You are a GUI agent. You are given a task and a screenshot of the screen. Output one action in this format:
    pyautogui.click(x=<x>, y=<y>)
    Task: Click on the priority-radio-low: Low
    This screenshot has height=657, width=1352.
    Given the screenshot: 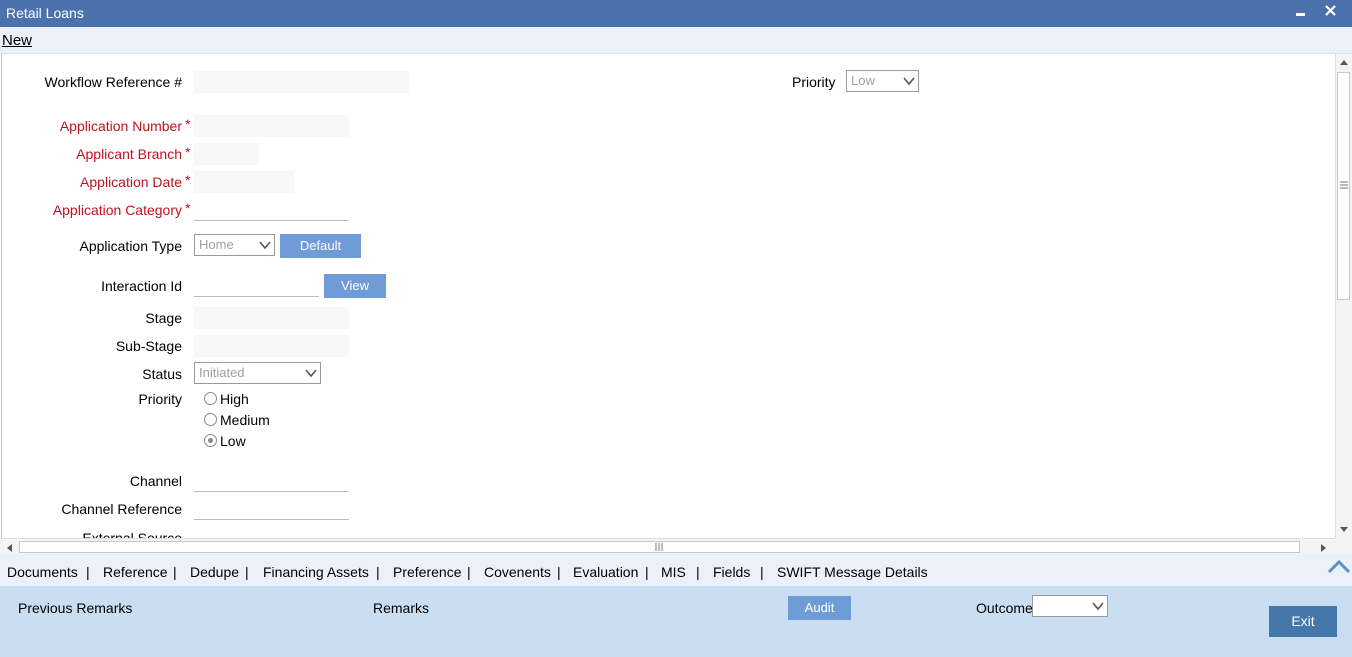 What is the action you would take?
    pyautogui.click(x=225, y=442)
    